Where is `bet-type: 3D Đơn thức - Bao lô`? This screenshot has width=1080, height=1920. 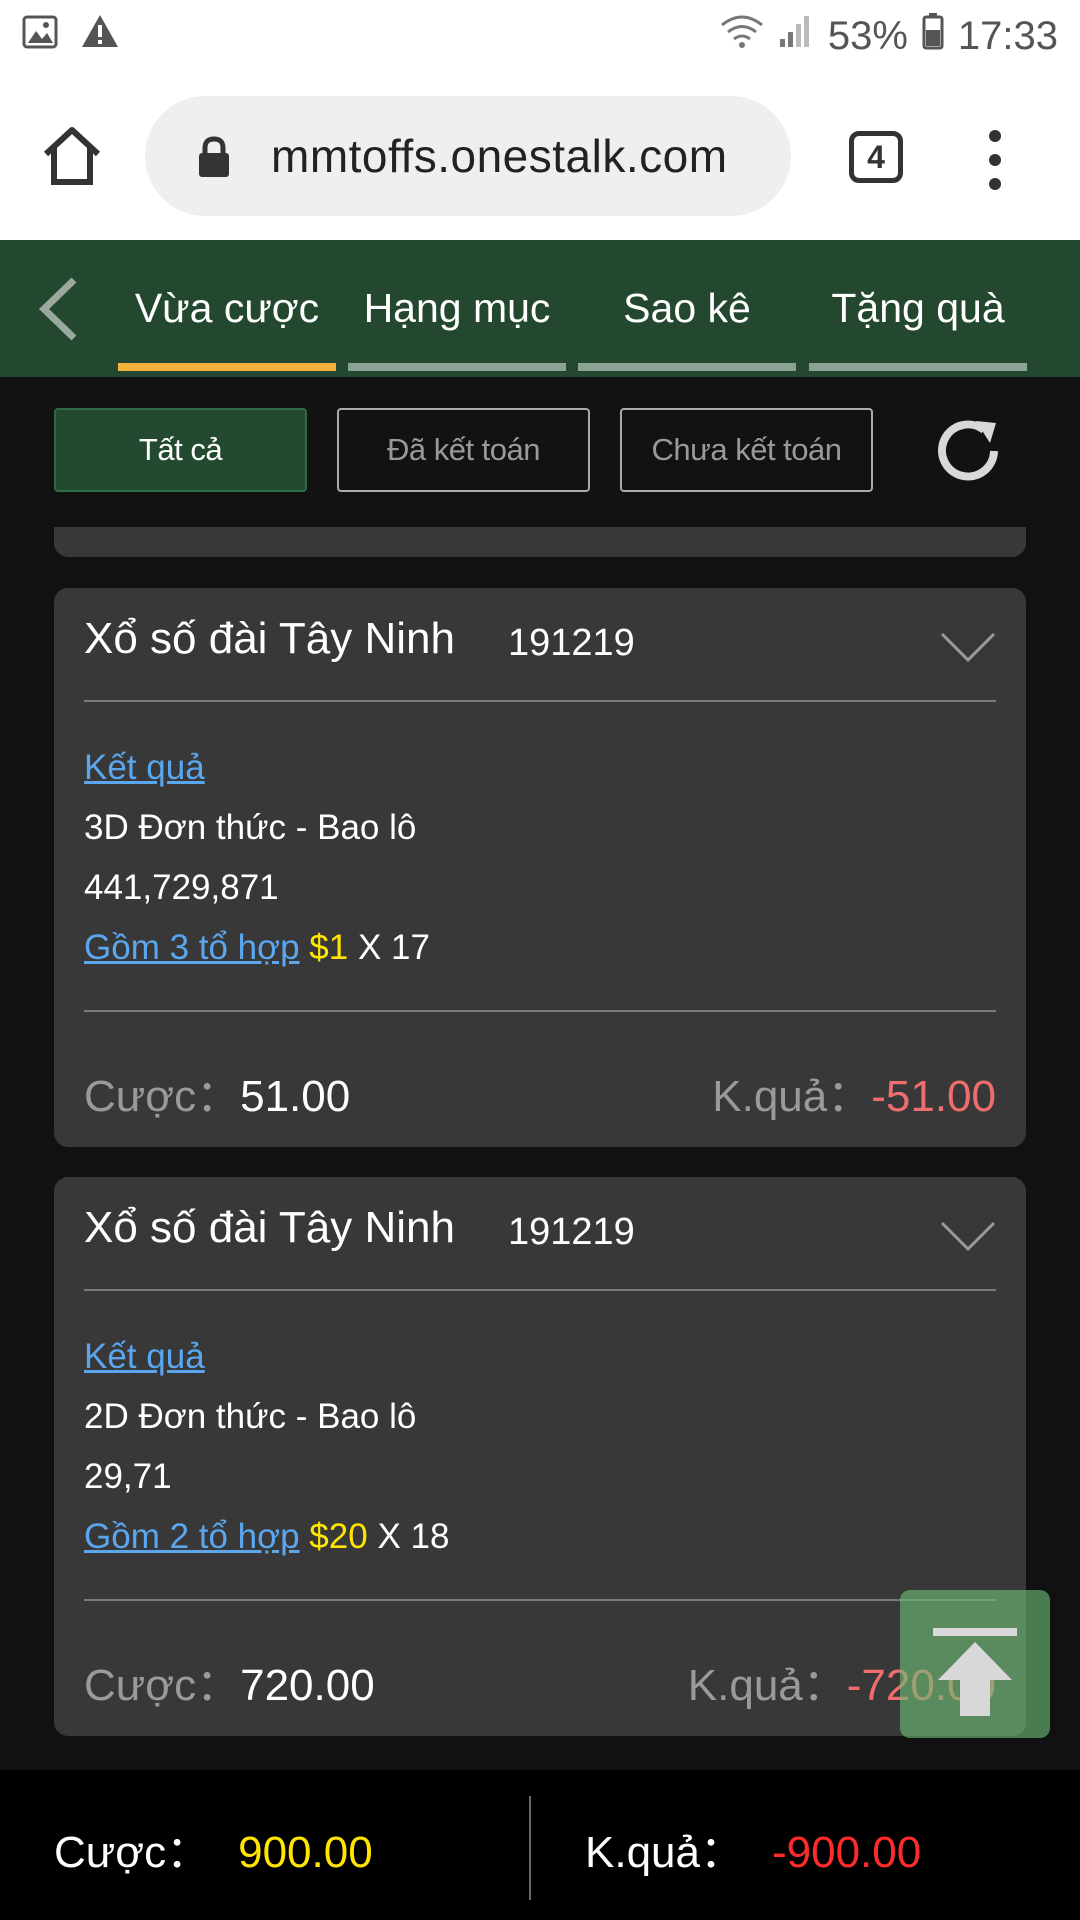 bet-type: 3D Đơn thức - Bao lô is located at coordinates (250, 827).